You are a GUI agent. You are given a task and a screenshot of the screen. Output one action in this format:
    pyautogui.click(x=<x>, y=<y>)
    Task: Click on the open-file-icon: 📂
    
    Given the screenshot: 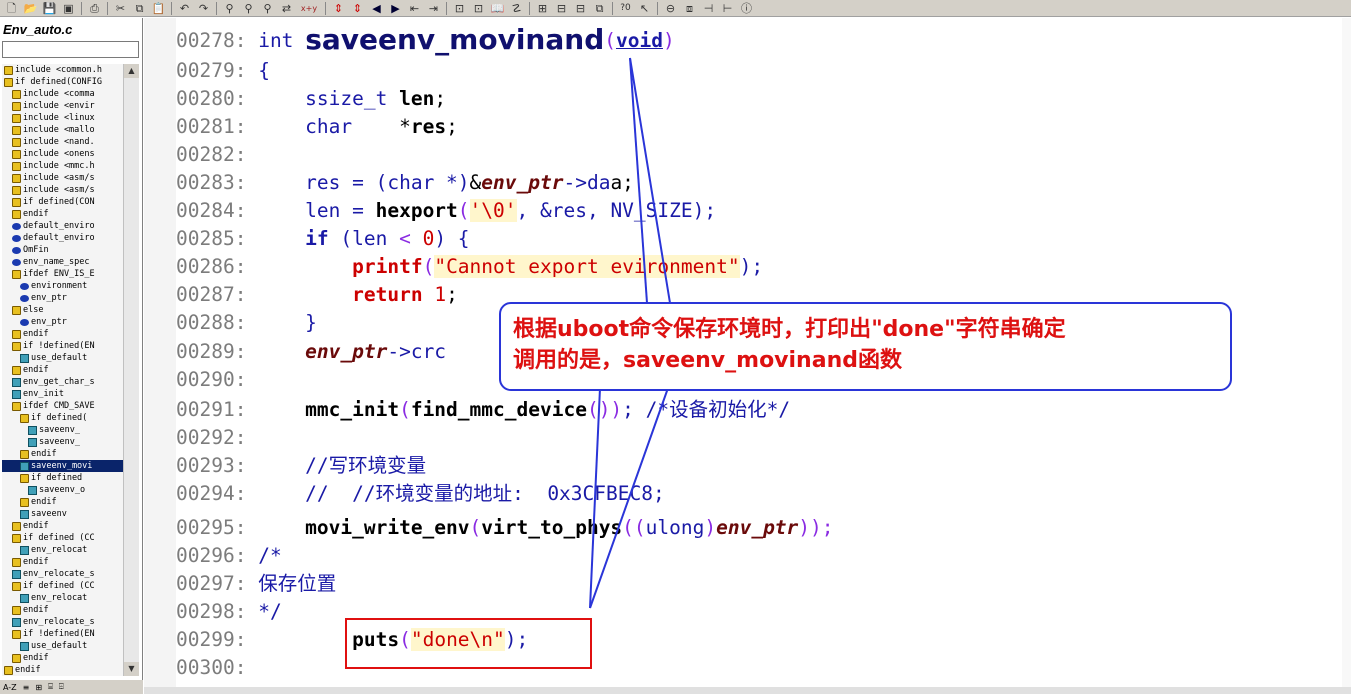 What is the action you would take?
    pyautogui.click(x=30, y=8)
    